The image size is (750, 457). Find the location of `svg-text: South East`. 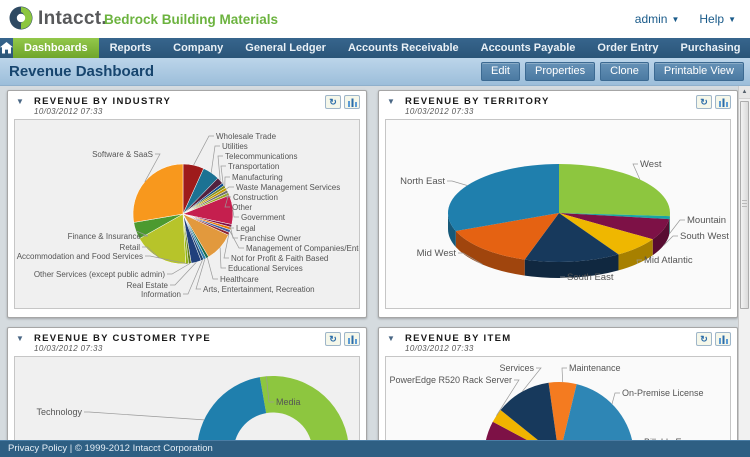

svg-text: South East is located at coordinates (590, 277).